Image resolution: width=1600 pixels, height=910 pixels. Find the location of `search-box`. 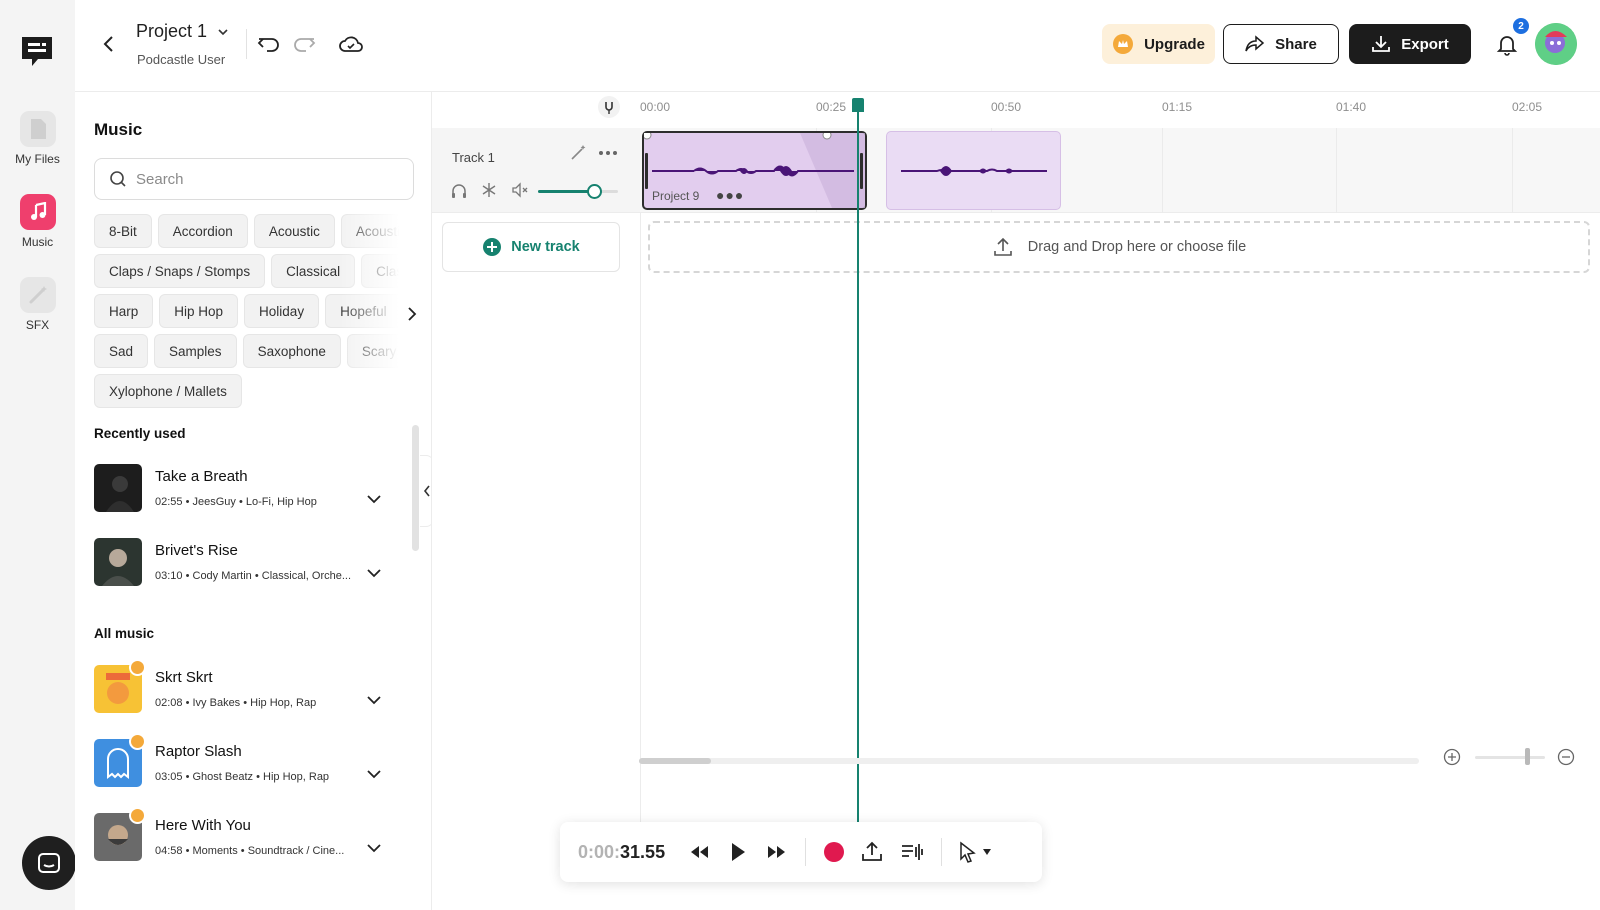

search-box is located at coordinates (254, 179).